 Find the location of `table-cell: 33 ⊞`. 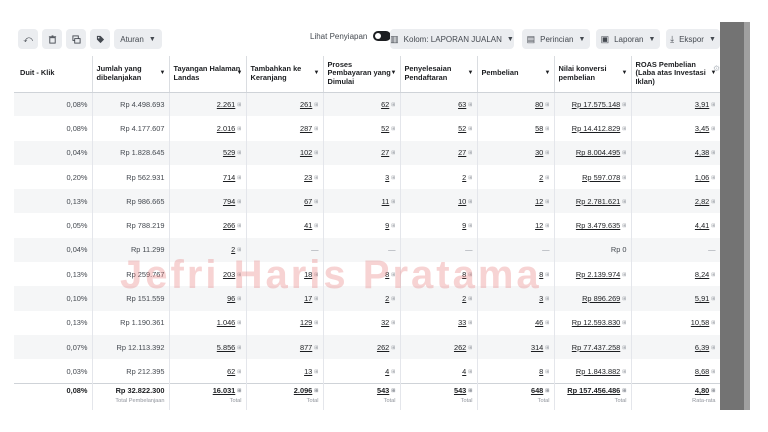

table-cell: 33 ⊞ is located at coordinates (439, 322).